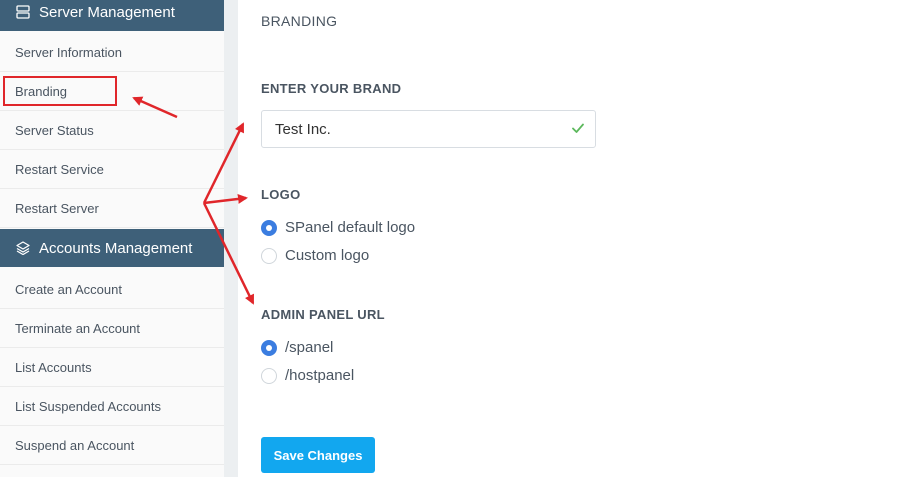 This screenshot has width=918, height=477. I want to click on sidebar-item-label: Server Information, so click(68, 52).